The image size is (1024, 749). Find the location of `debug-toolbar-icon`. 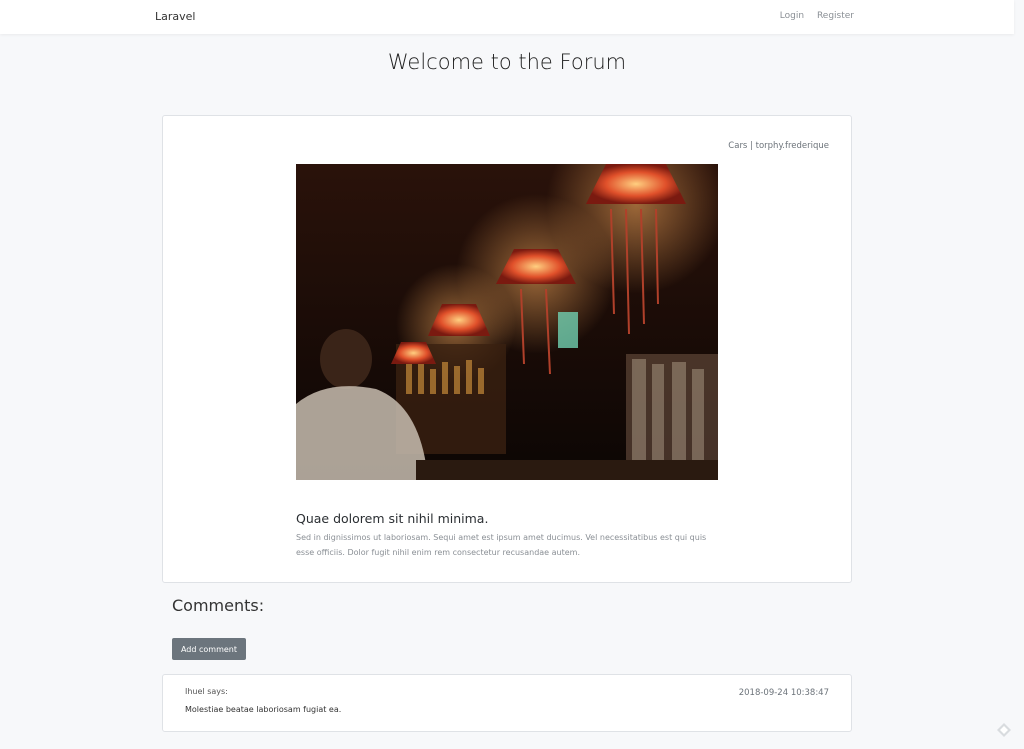

debug-toolbar-icon is located at coordinates (1004, 730).